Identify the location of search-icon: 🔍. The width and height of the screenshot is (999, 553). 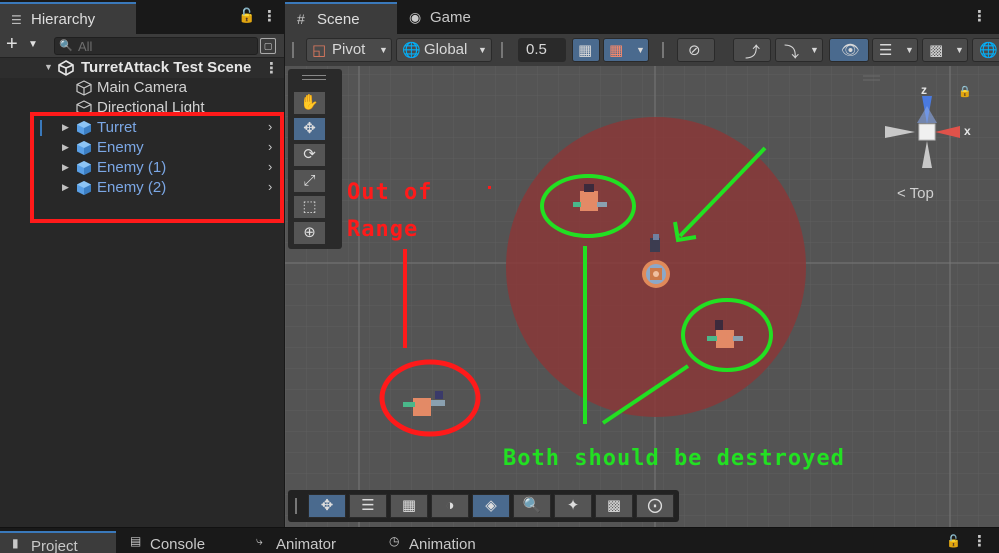
(532, 505).